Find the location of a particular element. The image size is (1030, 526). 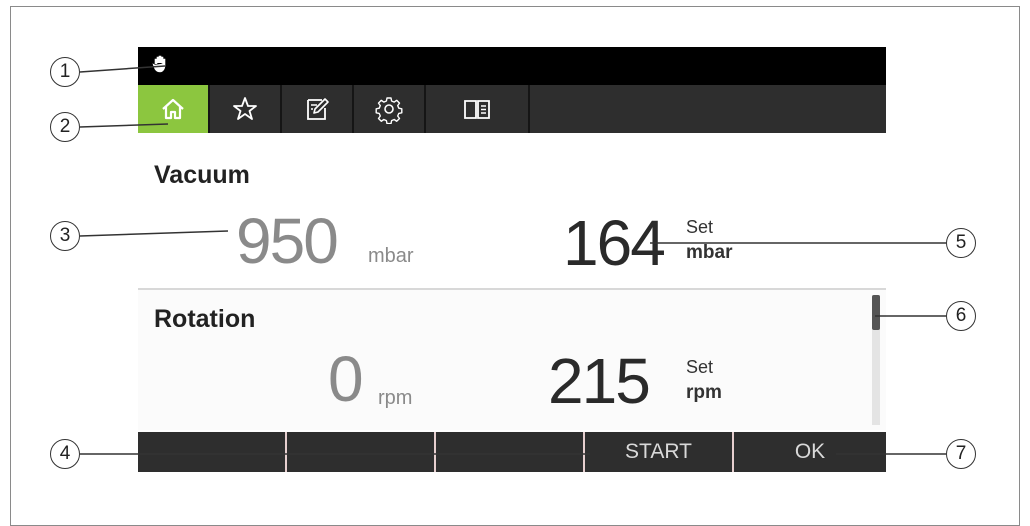

callout-5: 5 is located at coordinates (961, 243).